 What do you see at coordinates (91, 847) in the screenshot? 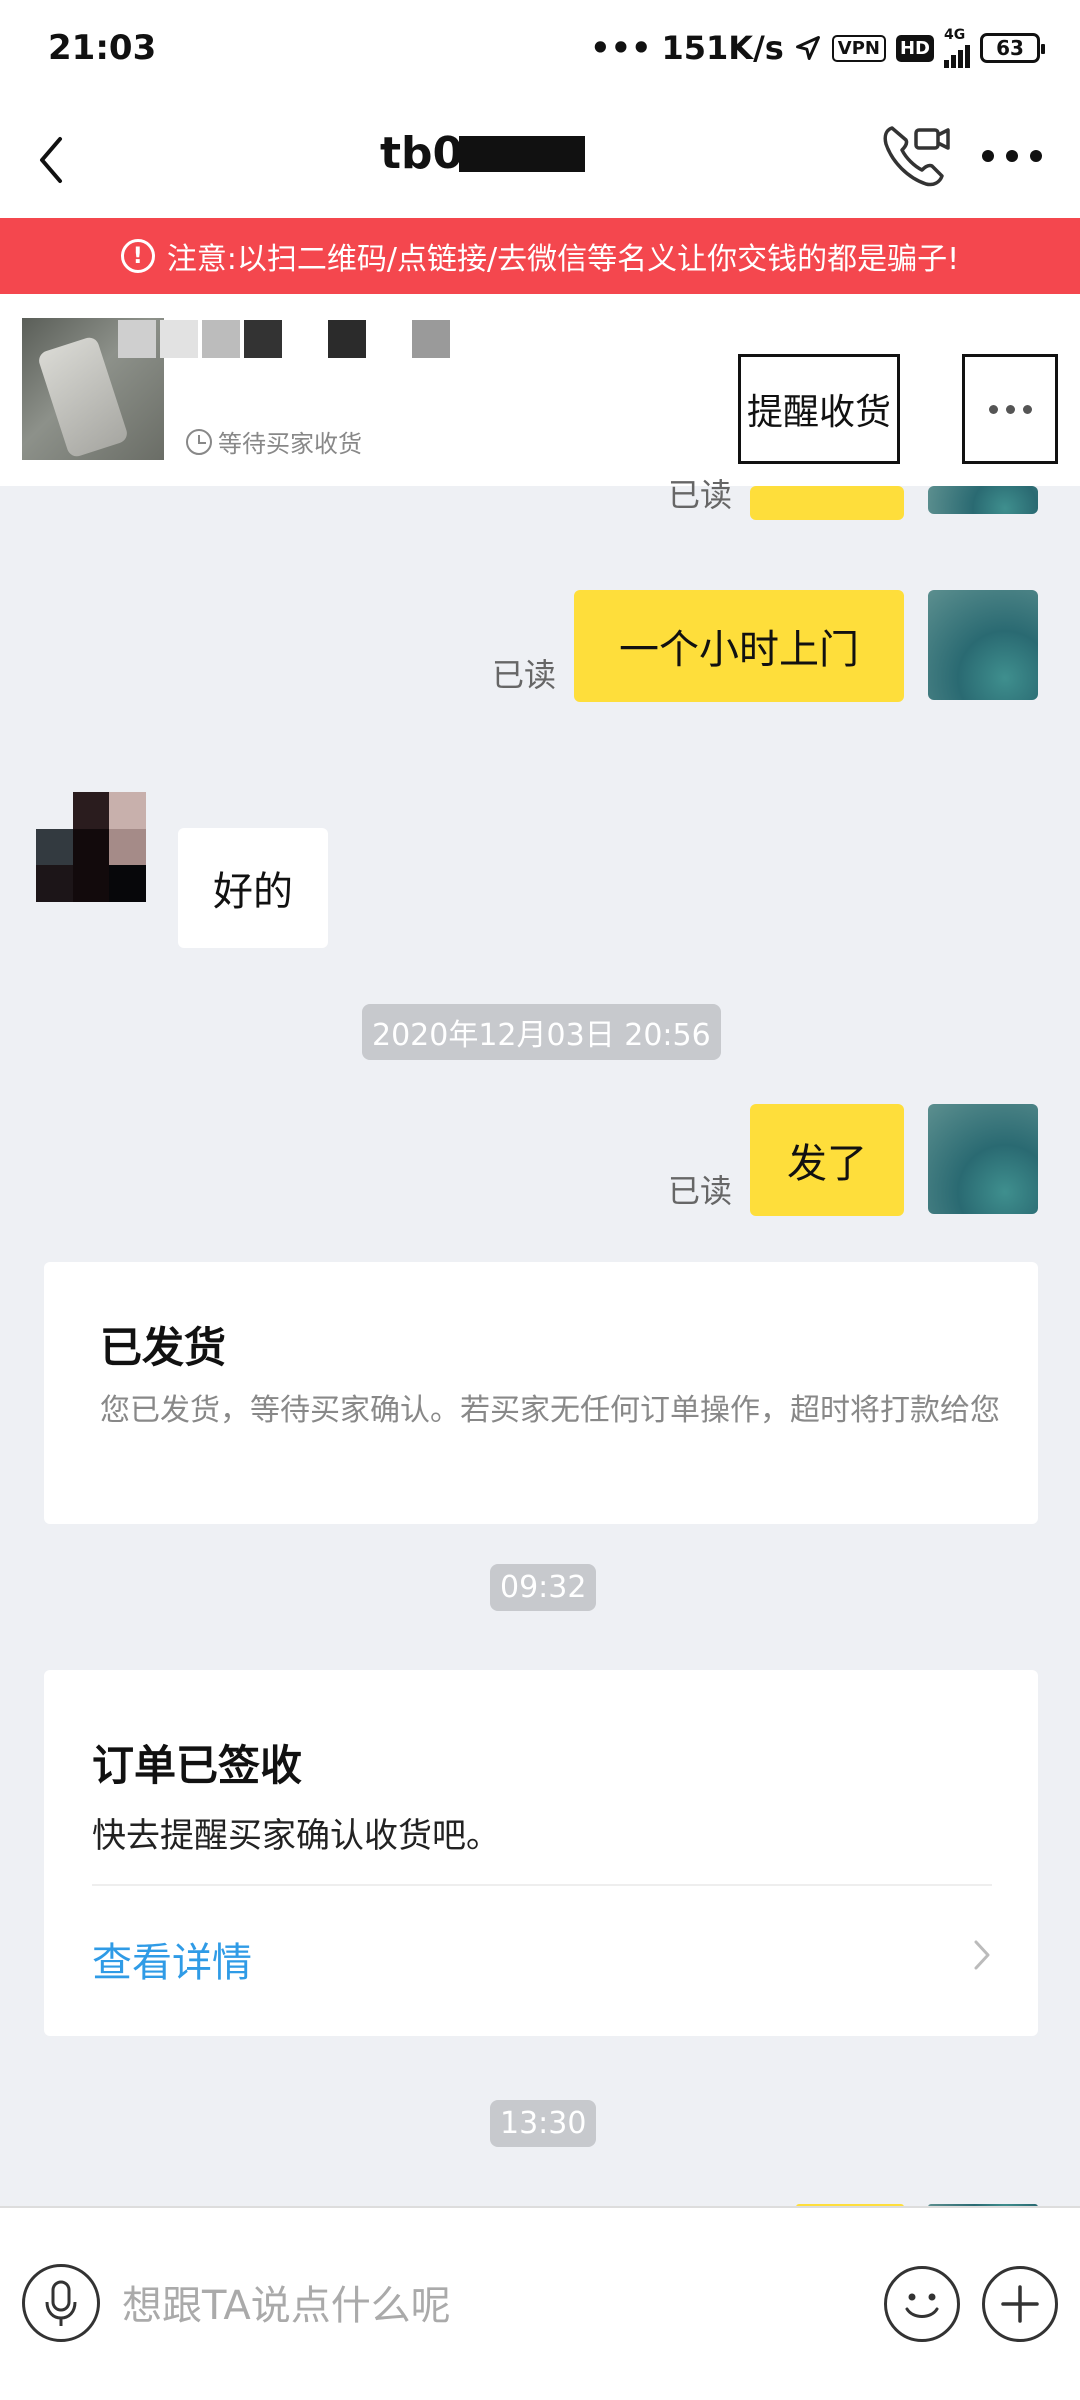
I see `contact-avatar` at bounding box center [91, 847].